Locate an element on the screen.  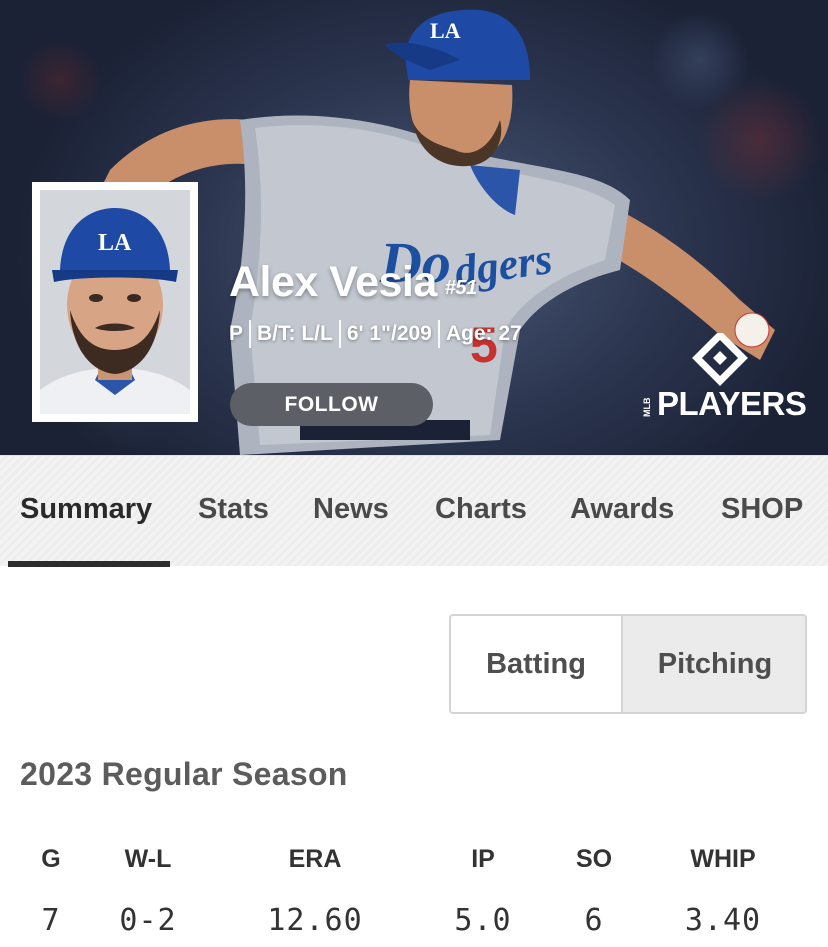
player-age: Age: 27 is located at coordinates (483, 333).